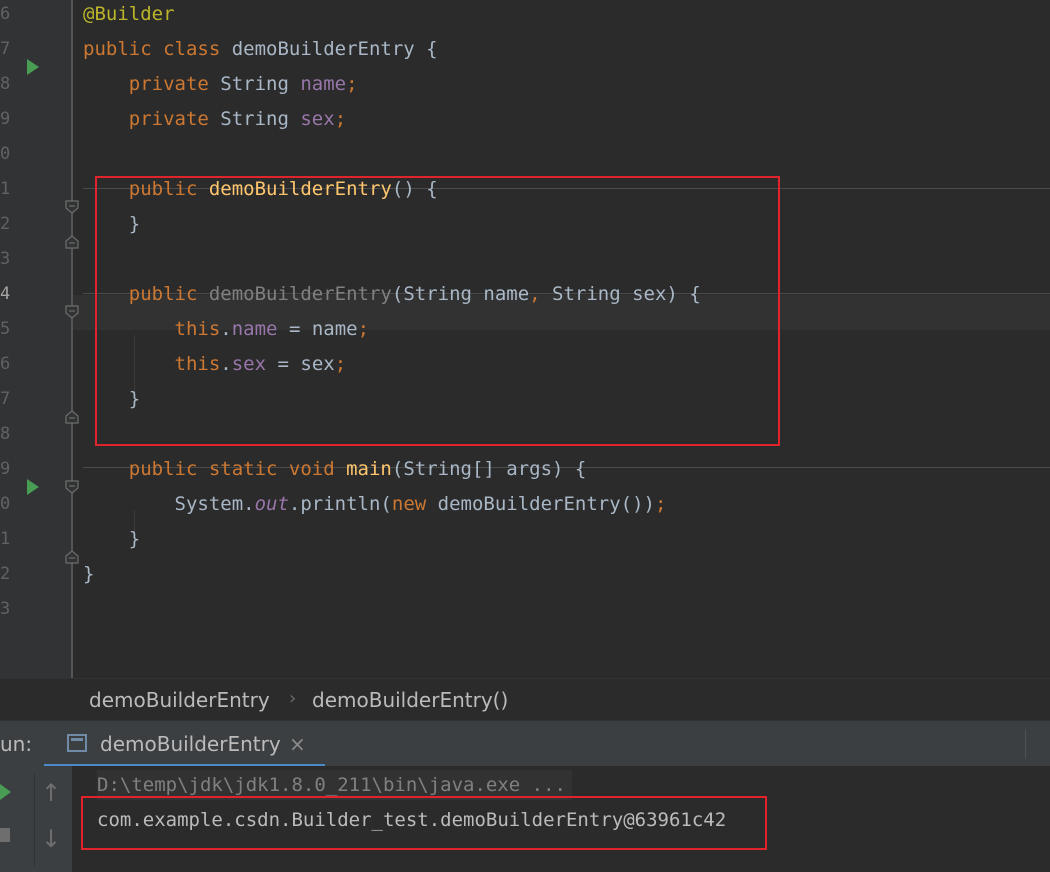  I want to click on run-tab-label: demoBuilderEntry, so click(190, 744).